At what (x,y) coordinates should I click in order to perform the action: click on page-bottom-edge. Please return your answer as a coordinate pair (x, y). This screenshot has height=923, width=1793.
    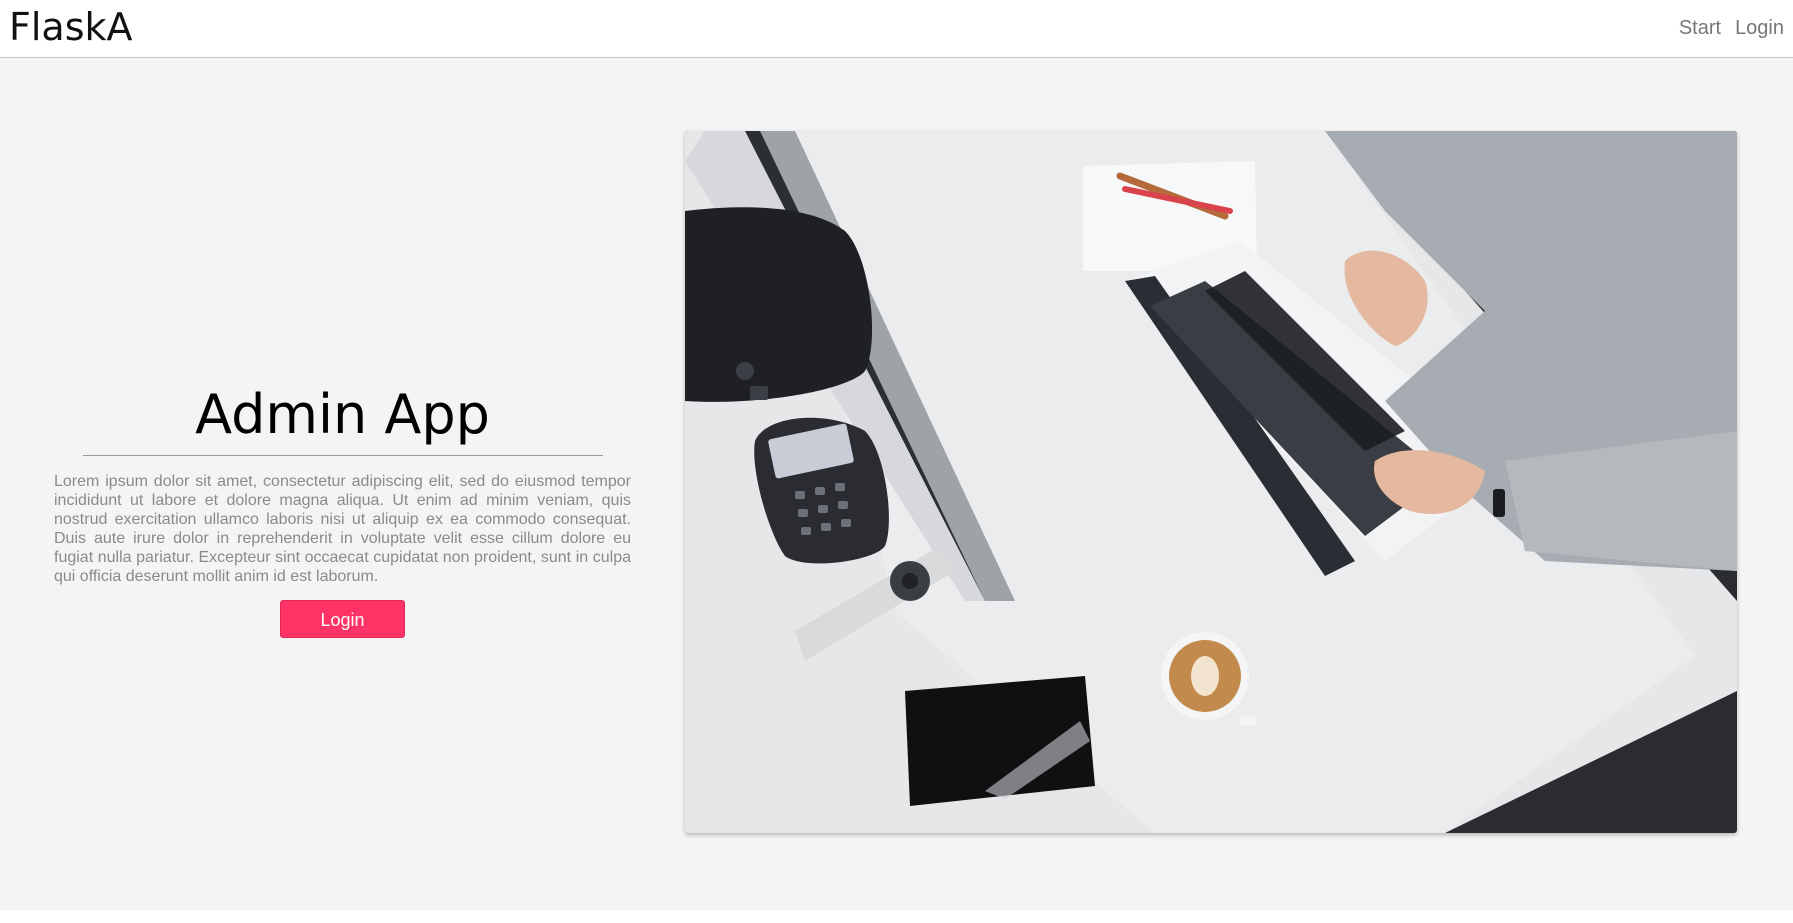
    Looking at the image, I should click on (896, 916).